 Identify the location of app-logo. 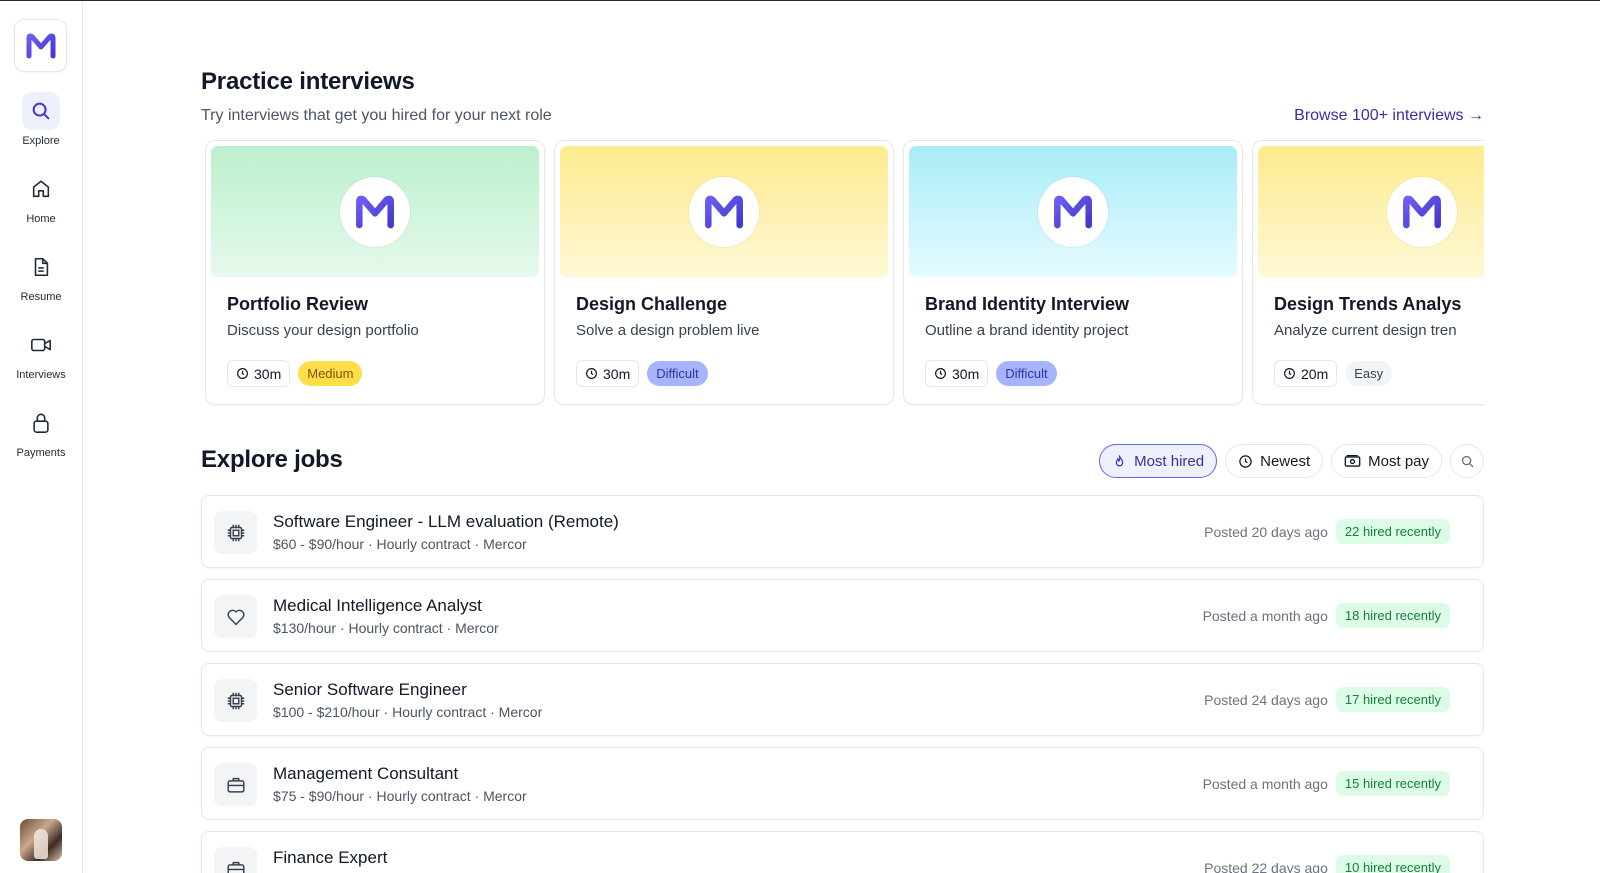
(40, 45).